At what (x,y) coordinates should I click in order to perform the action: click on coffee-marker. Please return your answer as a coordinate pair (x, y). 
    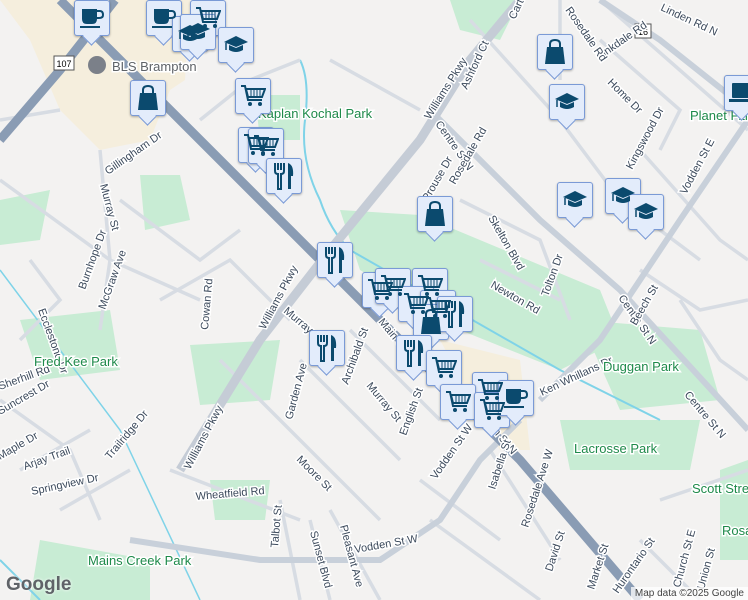
    Looking at the image, I should click on (92, 18).